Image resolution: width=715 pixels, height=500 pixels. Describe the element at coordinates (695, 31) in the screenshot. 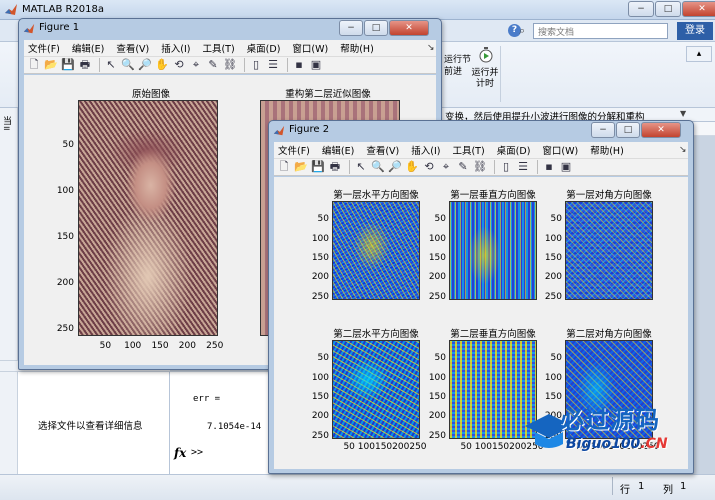

I see `login-button: 登录` at that location.